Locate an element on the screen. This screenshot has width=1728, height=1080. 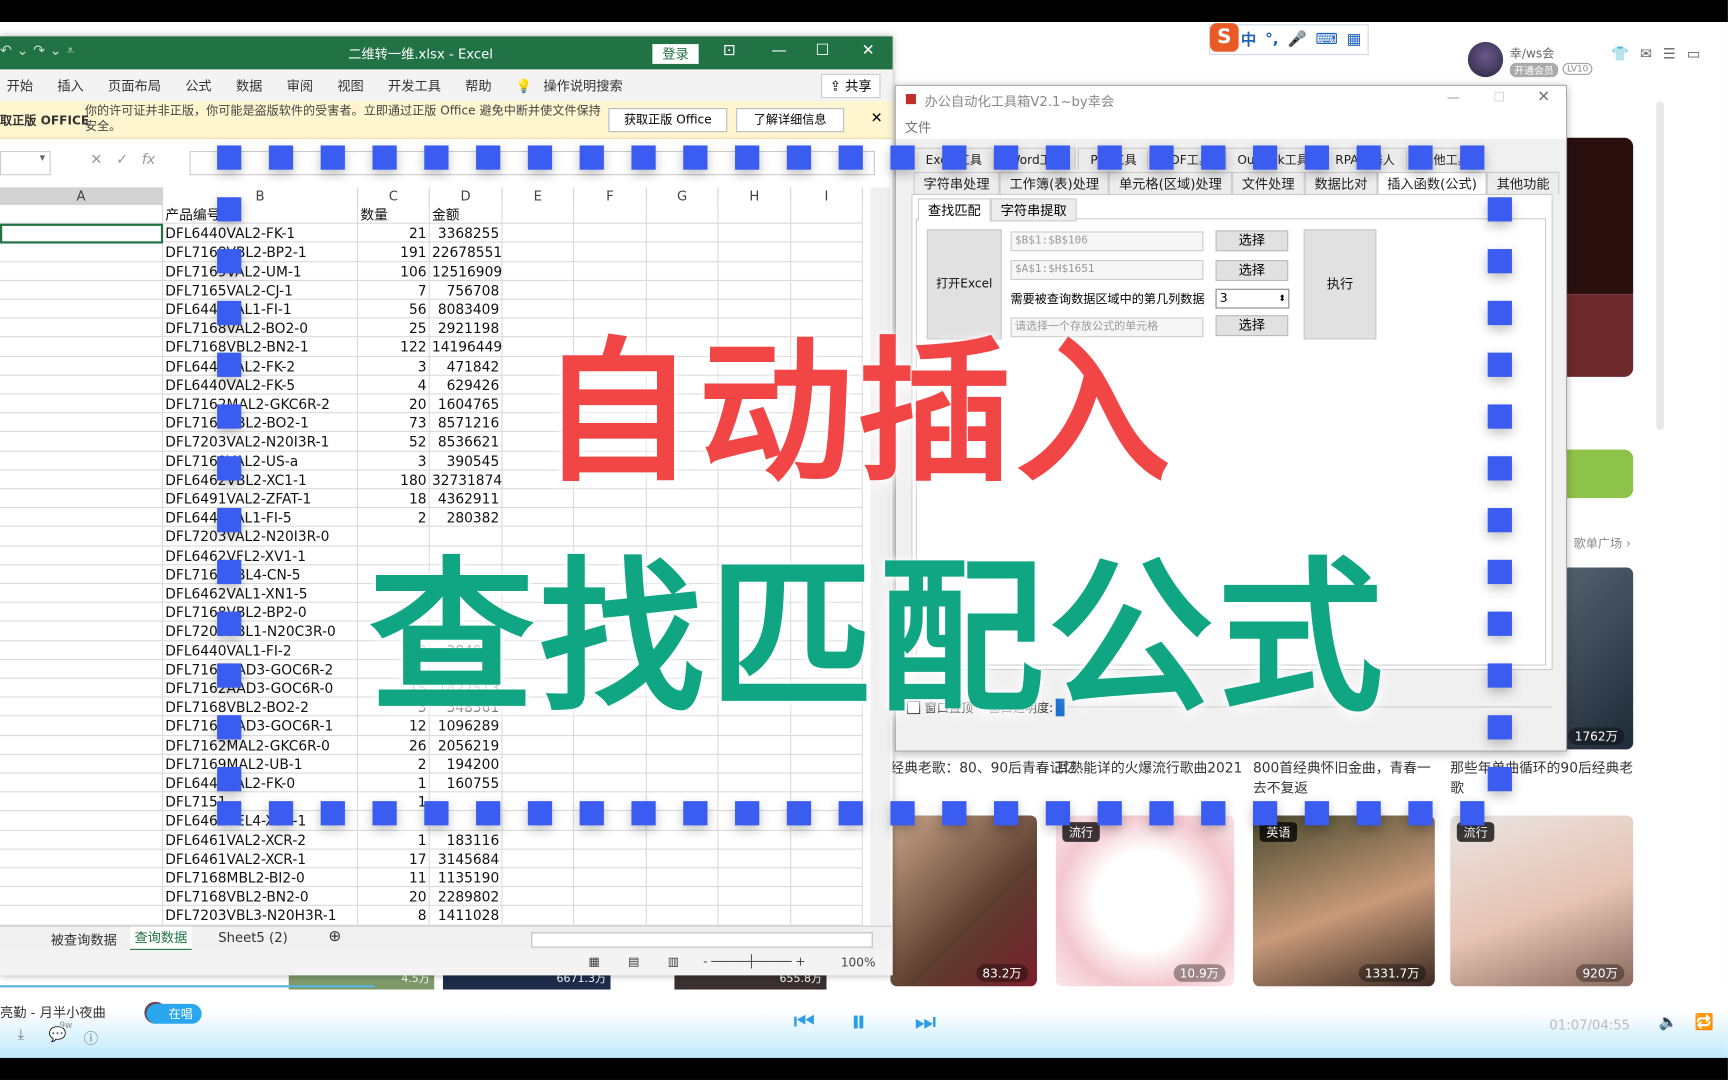
cell-B: DFL7165VAL2-CJ-1 is located at coordinates (261, 290).